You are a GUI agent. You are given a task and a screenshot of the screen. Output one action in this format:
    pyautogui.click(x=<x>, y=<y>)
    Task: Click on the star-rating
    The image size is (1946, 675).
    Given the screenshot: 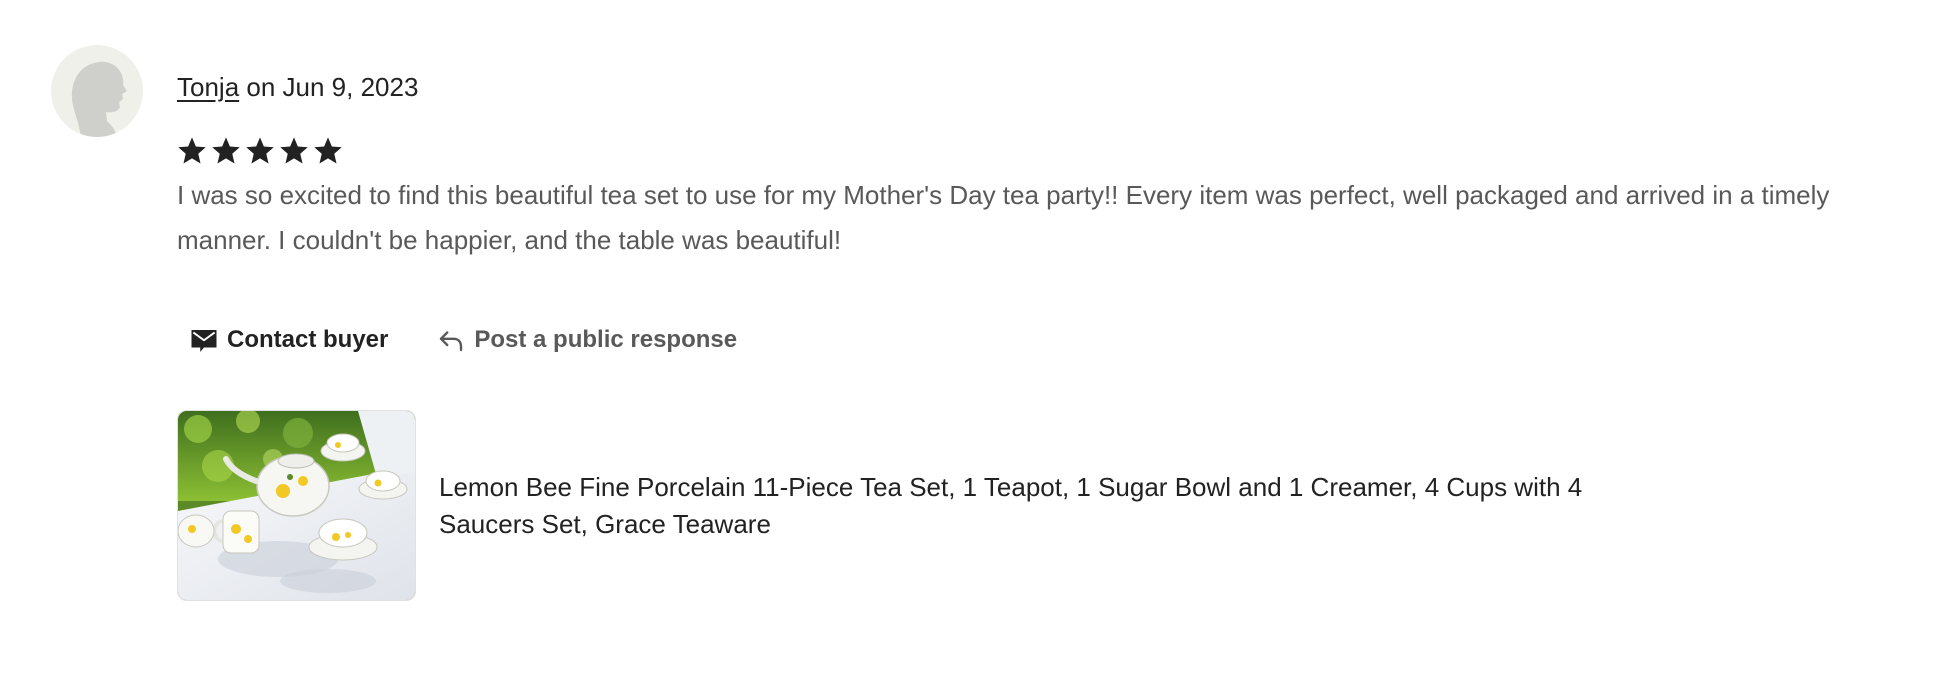 What is the action you would take?
    pyautogui.click(x=260, y=151)
    